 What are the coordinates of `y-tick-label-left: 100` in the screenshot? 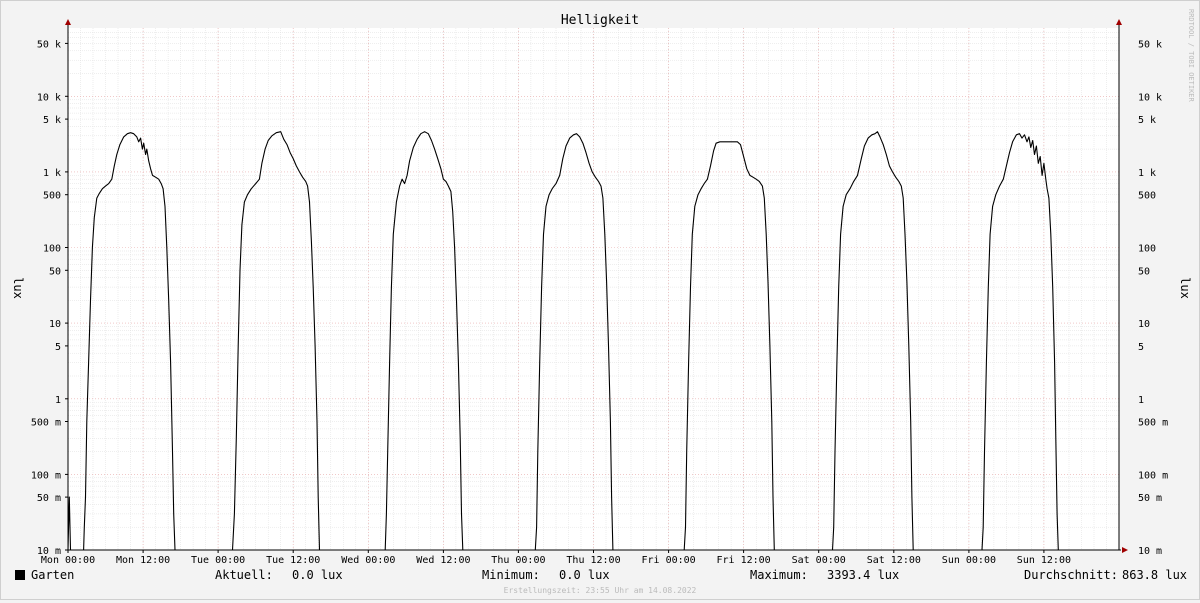 It's located at (52, 249).